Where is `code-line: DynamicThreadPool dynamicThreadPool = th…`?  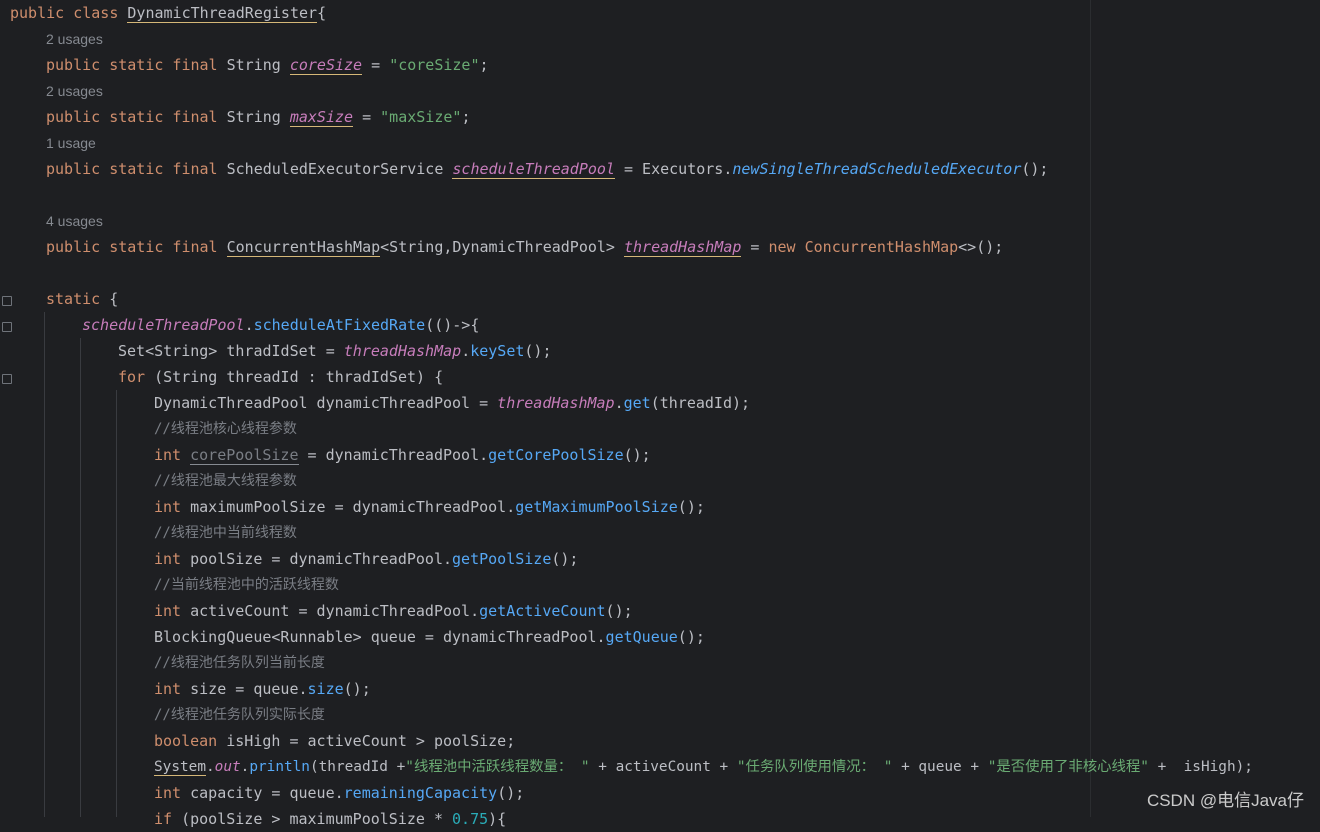
code-line: DynamicThreadPool dynamicThreadPool = th… is located at coordinates (452, 403).